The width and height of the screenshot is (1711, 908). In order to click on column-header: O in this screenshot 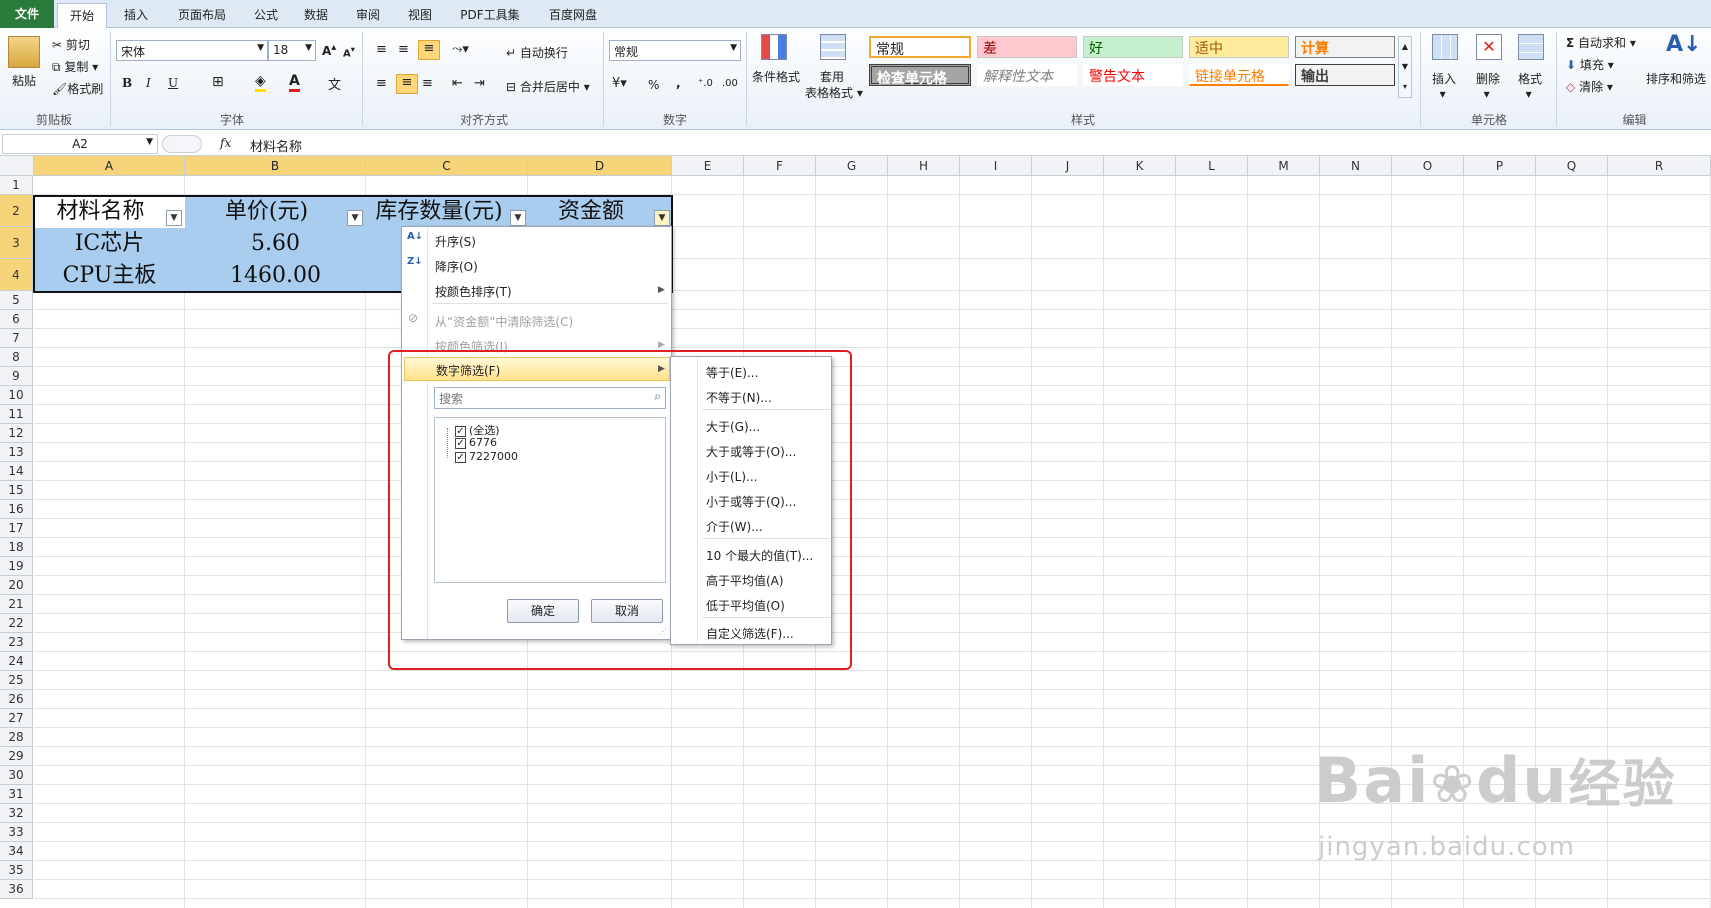, I will do `click(1428, 166)`.